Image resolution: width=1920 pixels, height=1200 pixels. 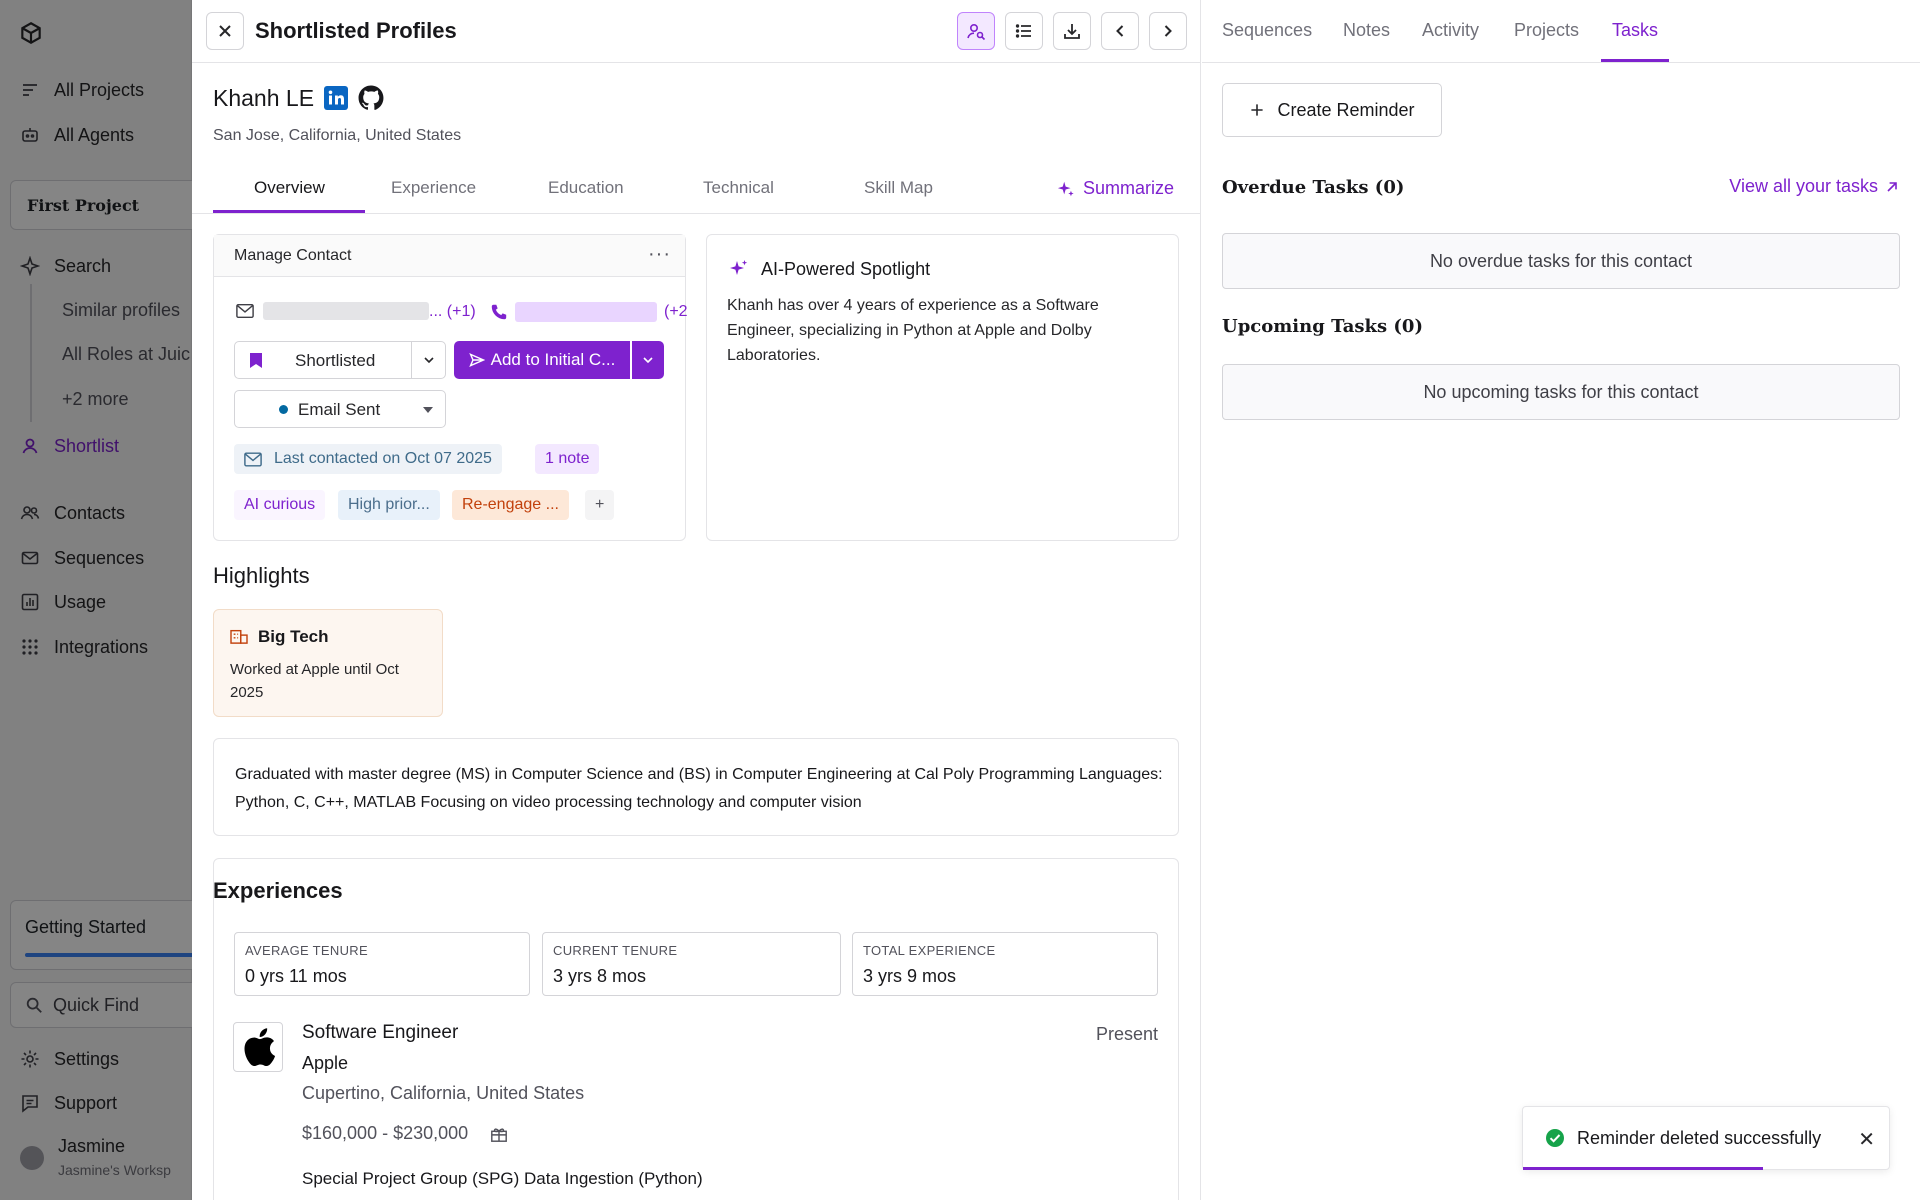 I want to click on job-salary: $160,000 - $230,000, so click(x=385, y=1133).